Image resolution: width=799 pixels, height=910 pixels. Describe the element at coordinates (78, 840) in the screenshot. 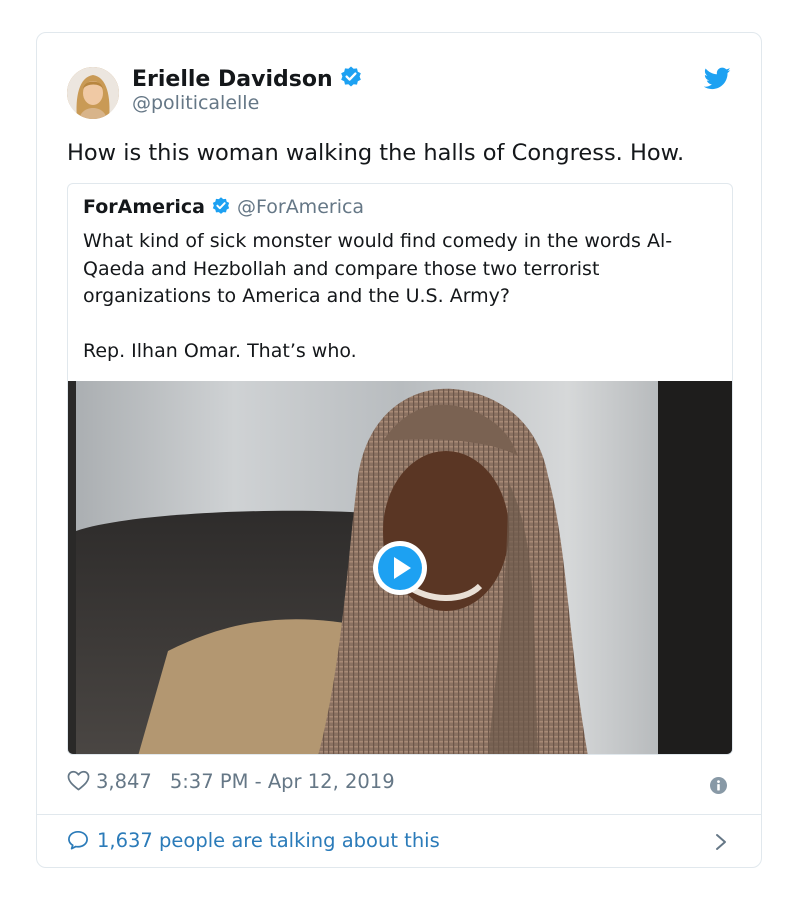

I see `speech-bubble-icon` at that location.